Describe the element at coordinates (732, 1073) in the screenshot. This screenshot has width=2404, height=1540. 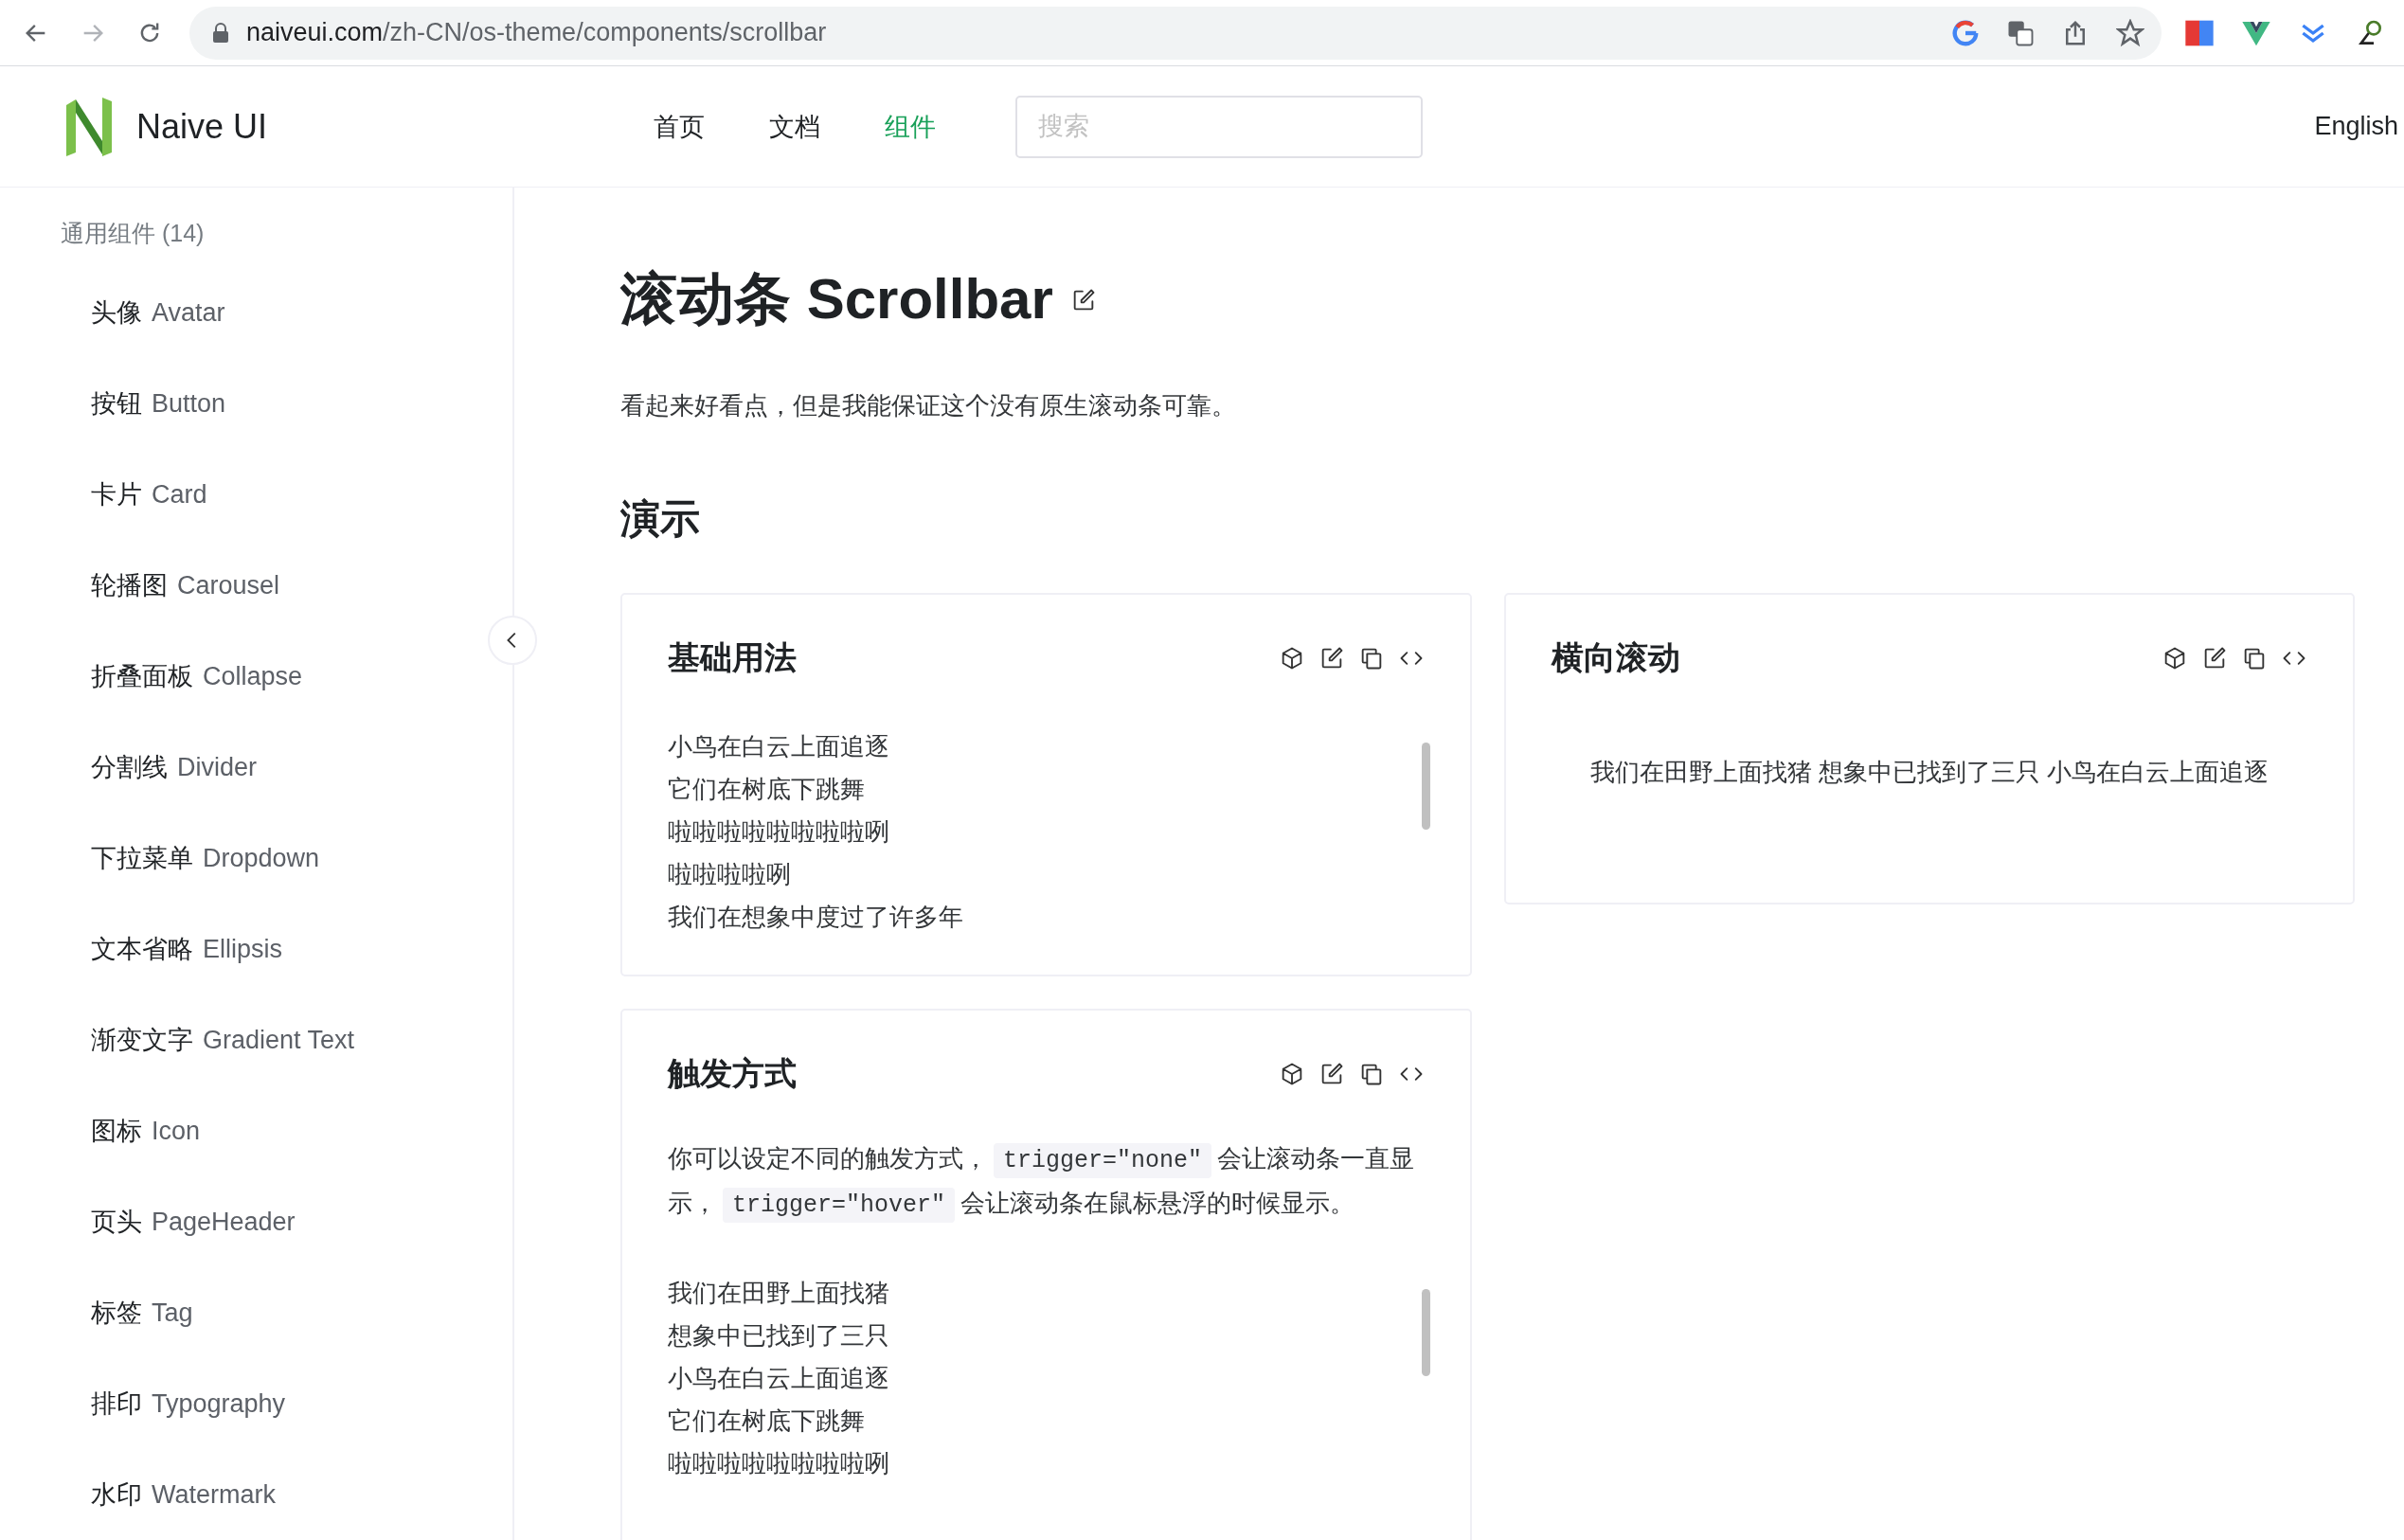
I see `demo-title: 触发方式` at that location.